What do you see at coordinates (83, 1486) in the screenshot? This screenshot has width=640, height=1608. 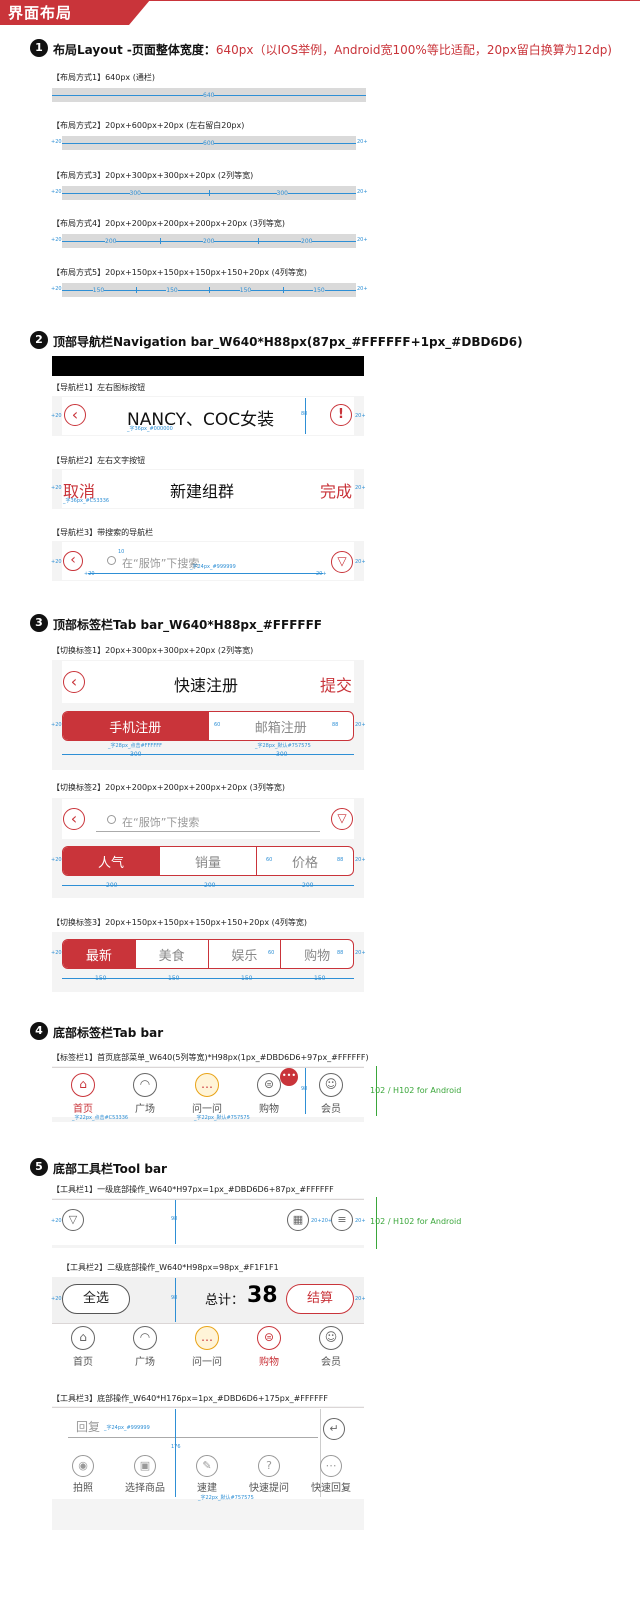 I see `toolbar3-item-label: 拍照` at bounding box center [83, 1486].